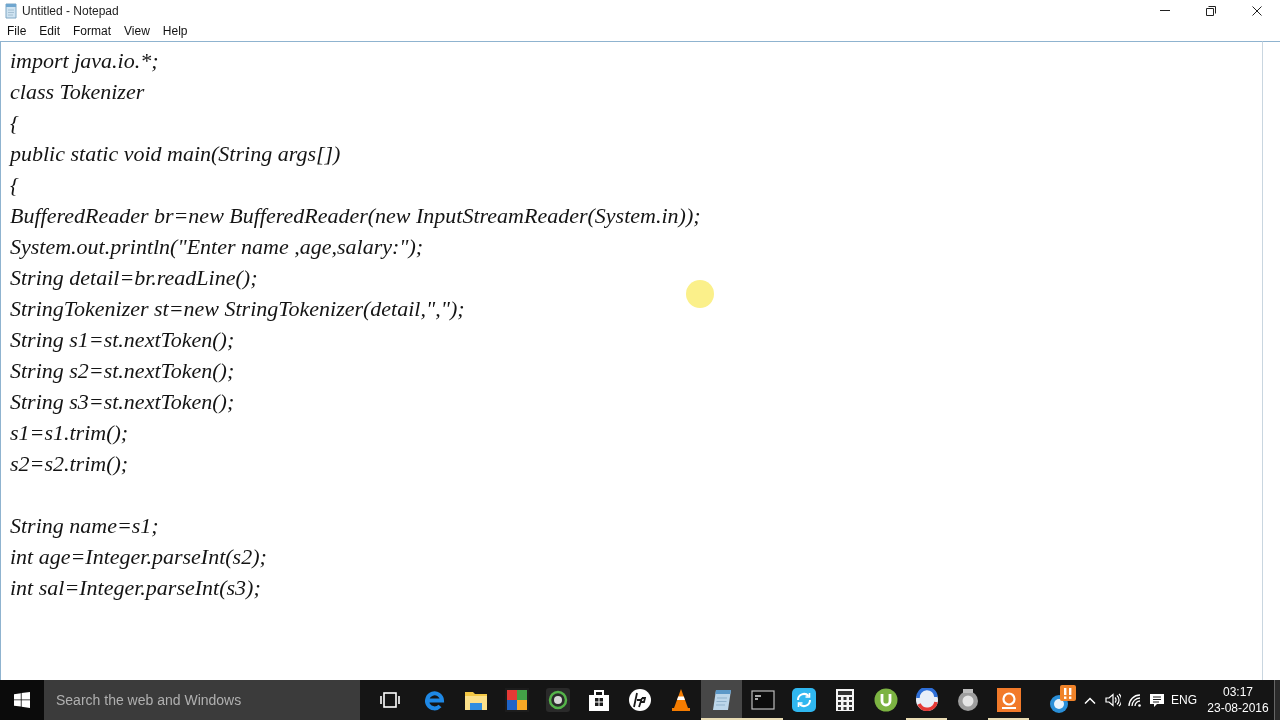 The width and height of the screenshot is (1280, 720). I want to click on task-view-icon, so click(390, 700).